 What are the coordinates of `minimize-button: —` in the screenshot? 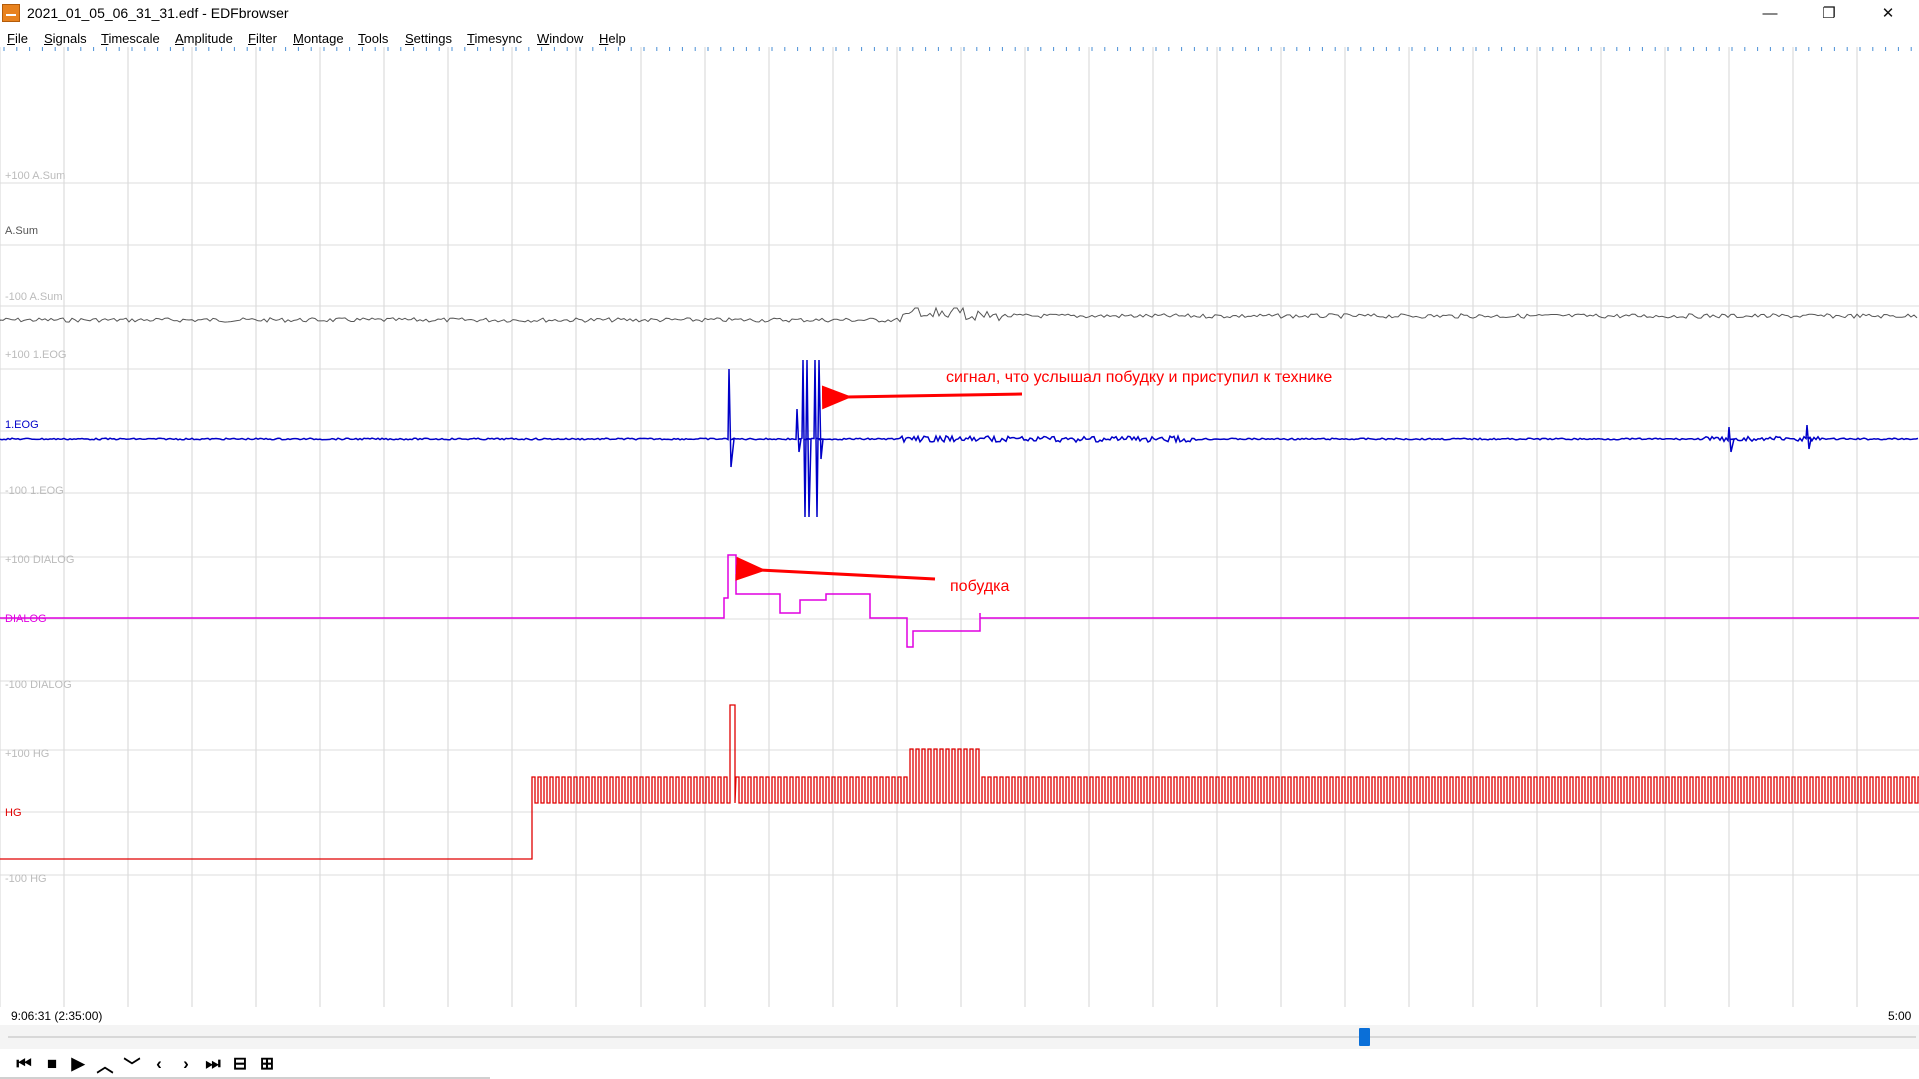 It's located at (1770, 13).